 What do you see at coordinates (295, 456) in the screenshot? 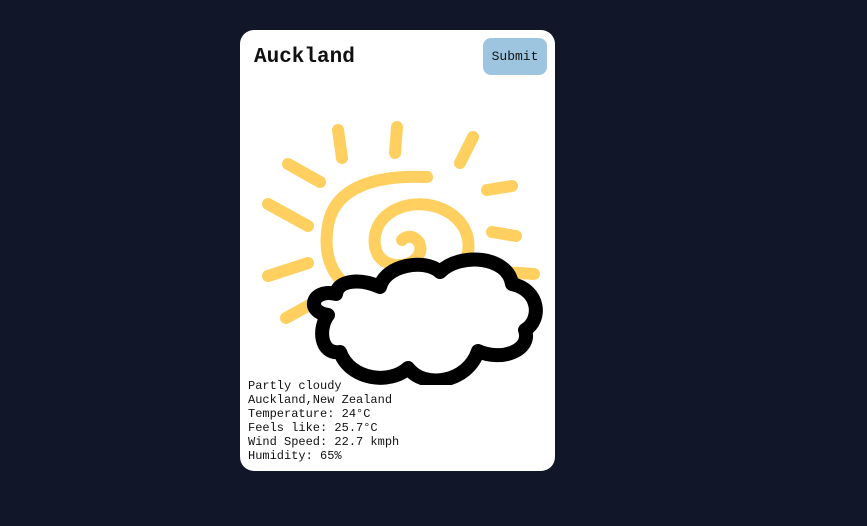
I see `humidity-text: Humidity: 65%` at bounding box center [295, 456].